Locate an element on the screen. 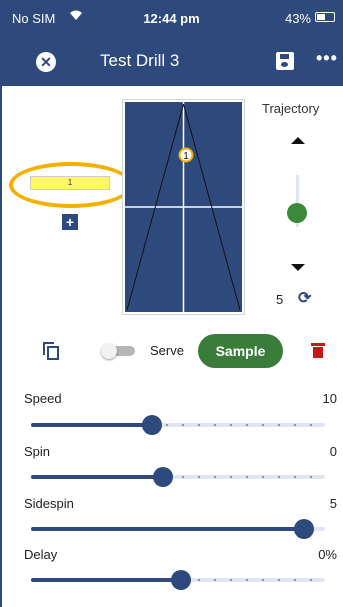  speed-value: 10 is located at coordinates (329, 398).